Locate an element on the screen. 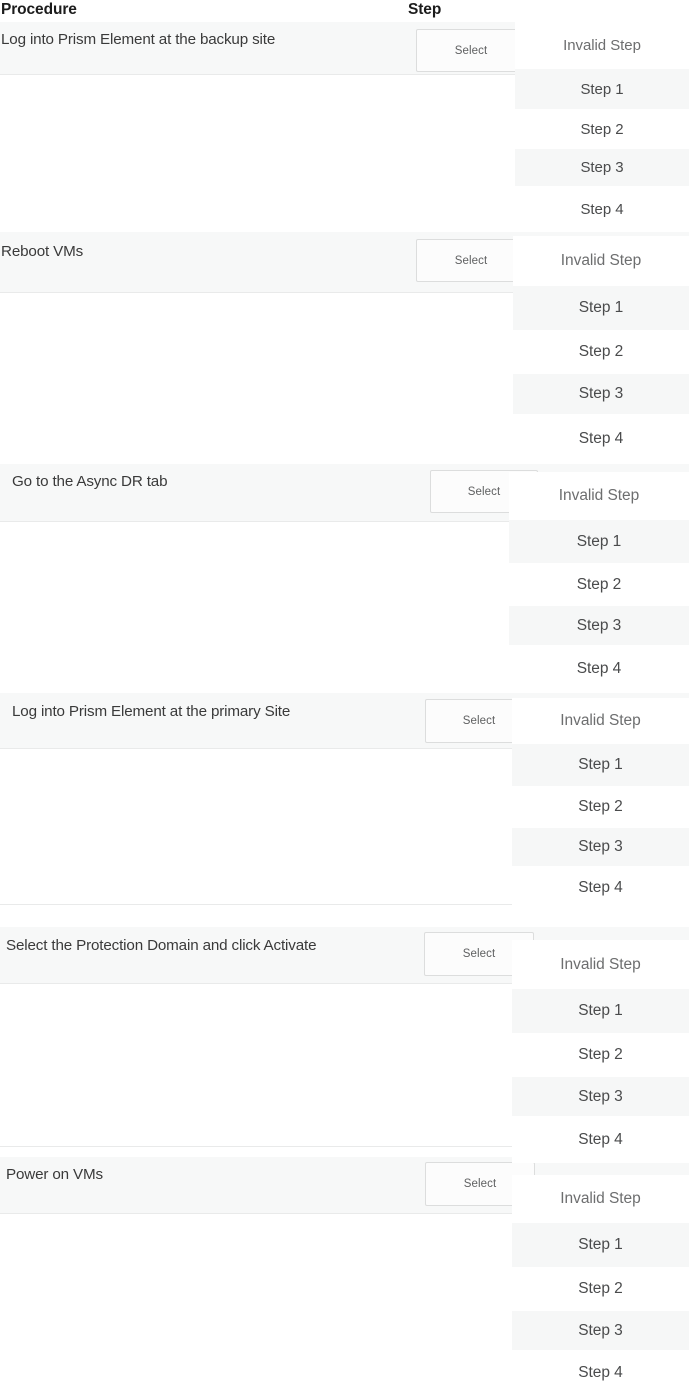 The width and height of the screenshot is (689, 1395). procedure-text: Go to the Async DR tab is located at coordinates (90, 481).